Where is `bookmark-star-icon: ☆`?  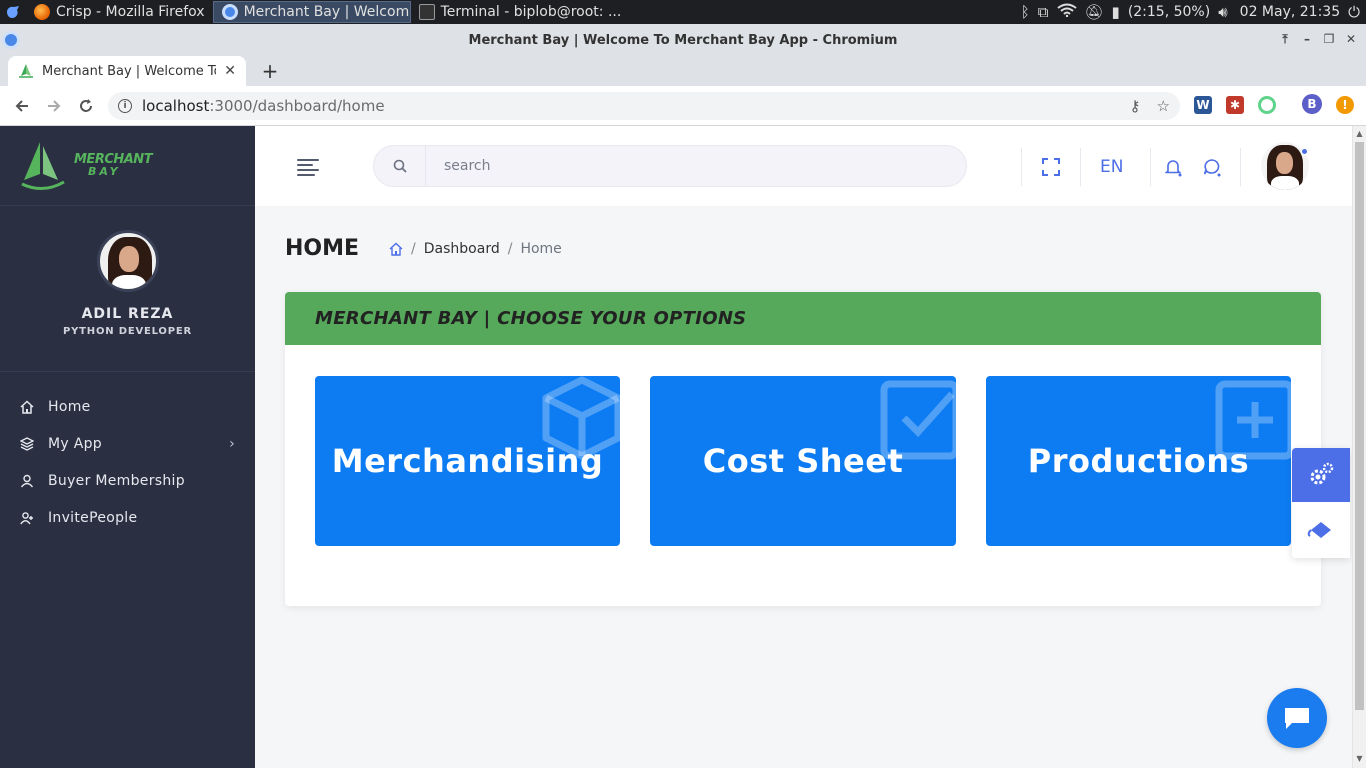
bookmark-star-icon: ☆ is located at coordinates (1163, 106).